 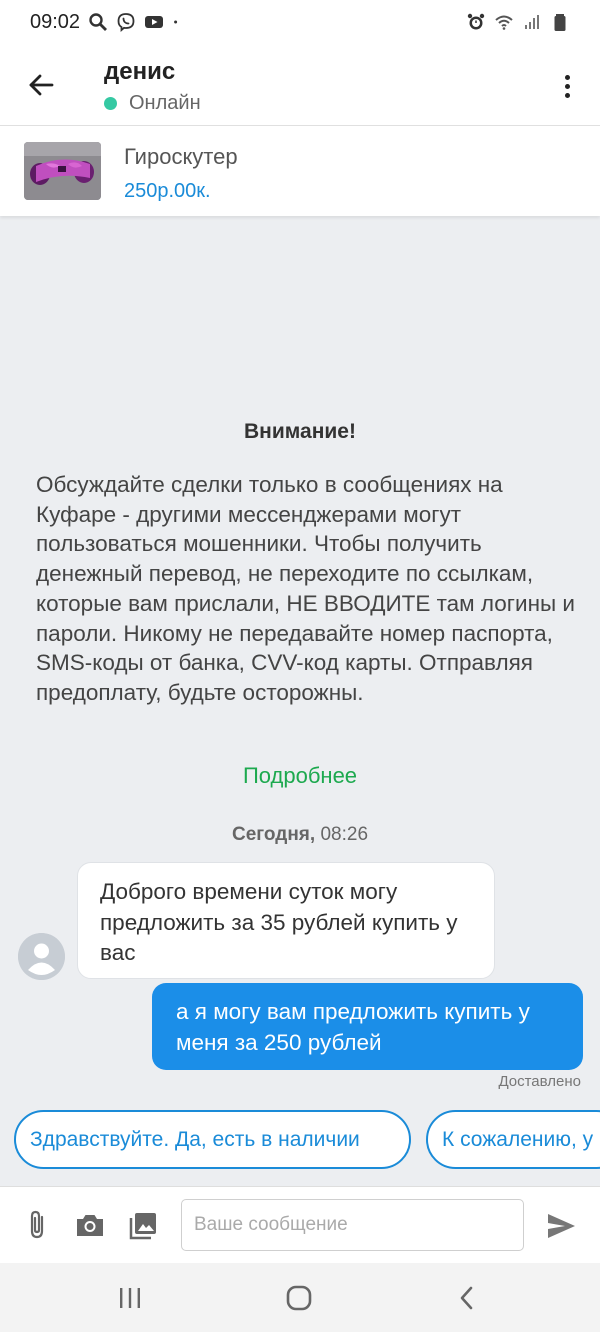 I want to click on avatar, so click(x=41, y=956).